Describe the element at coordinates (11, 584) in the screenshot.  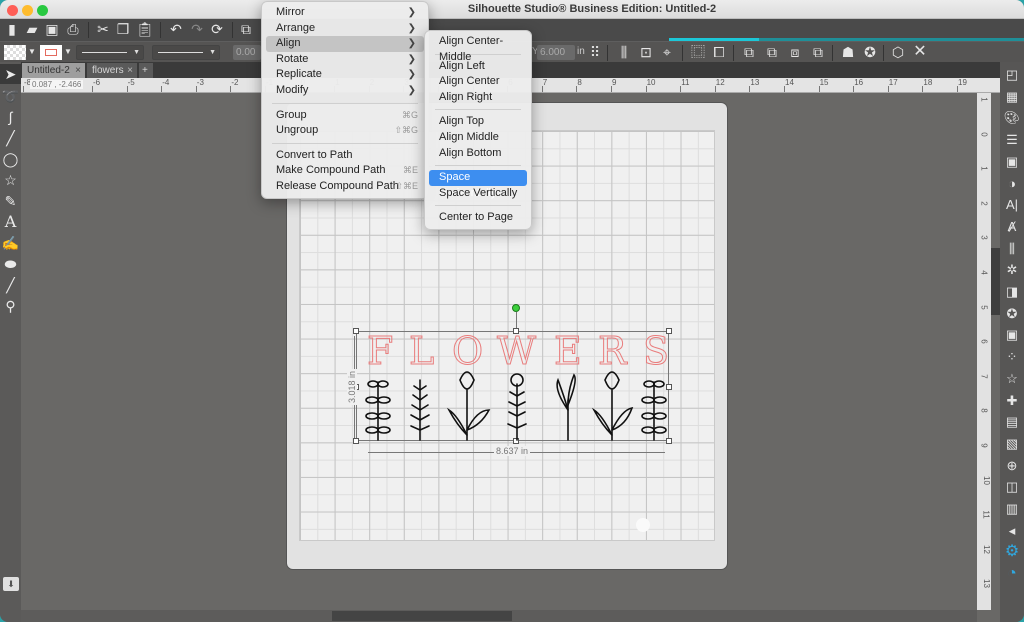
I see `library-panel-toggle: ⬇` at that location.